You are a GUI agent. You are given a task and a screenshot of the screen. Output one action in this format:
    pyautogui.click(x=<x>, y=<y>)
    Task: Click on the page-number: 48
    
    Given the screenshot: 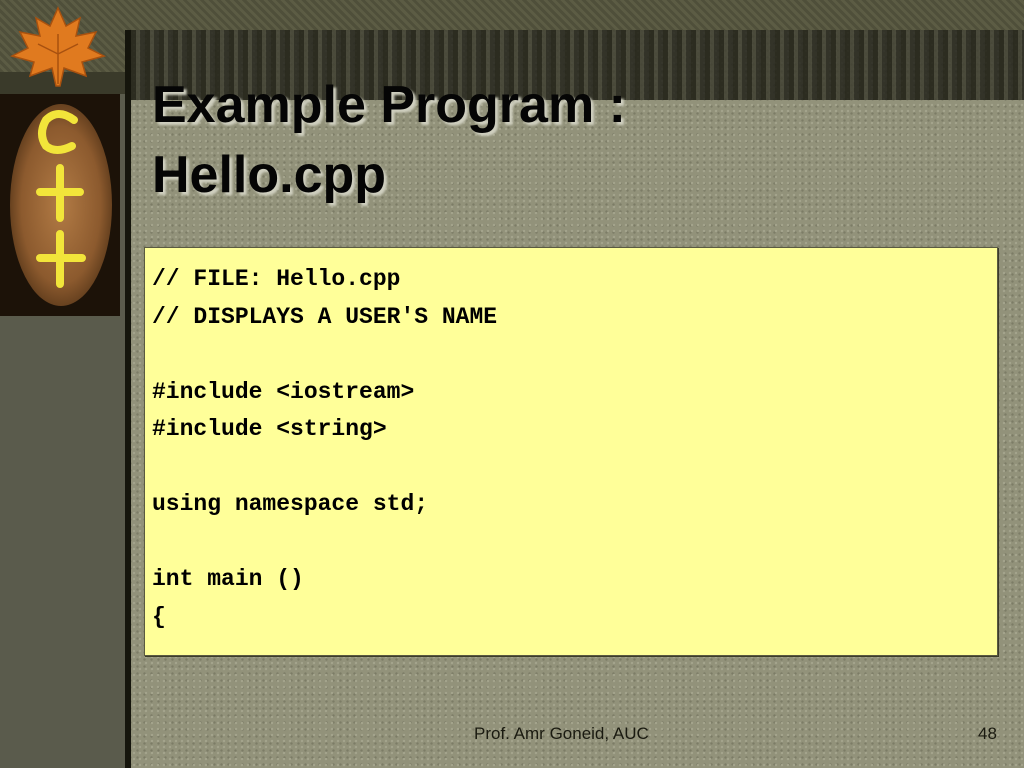 What is the action you would take?
    pyautogui.click(x=987, y=733)
    